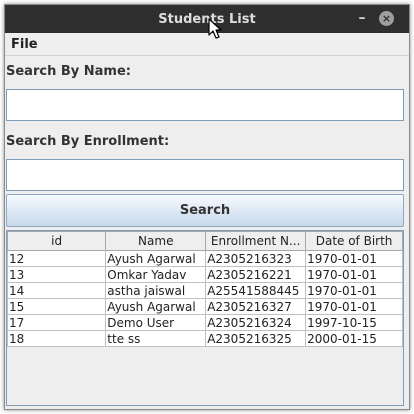  What do you see at coordinates (56, 290) in the screenshot?
I see `cell-id: 14` at bounding box center [56, 290].